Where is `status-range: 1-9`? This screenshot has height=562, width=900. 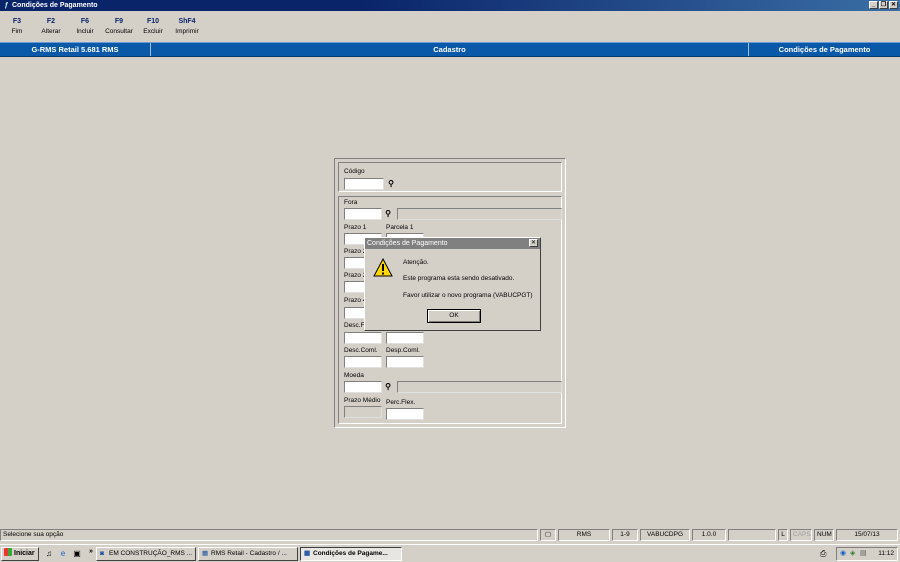
status-range: 1-9 is located at coordinates (625, 535).